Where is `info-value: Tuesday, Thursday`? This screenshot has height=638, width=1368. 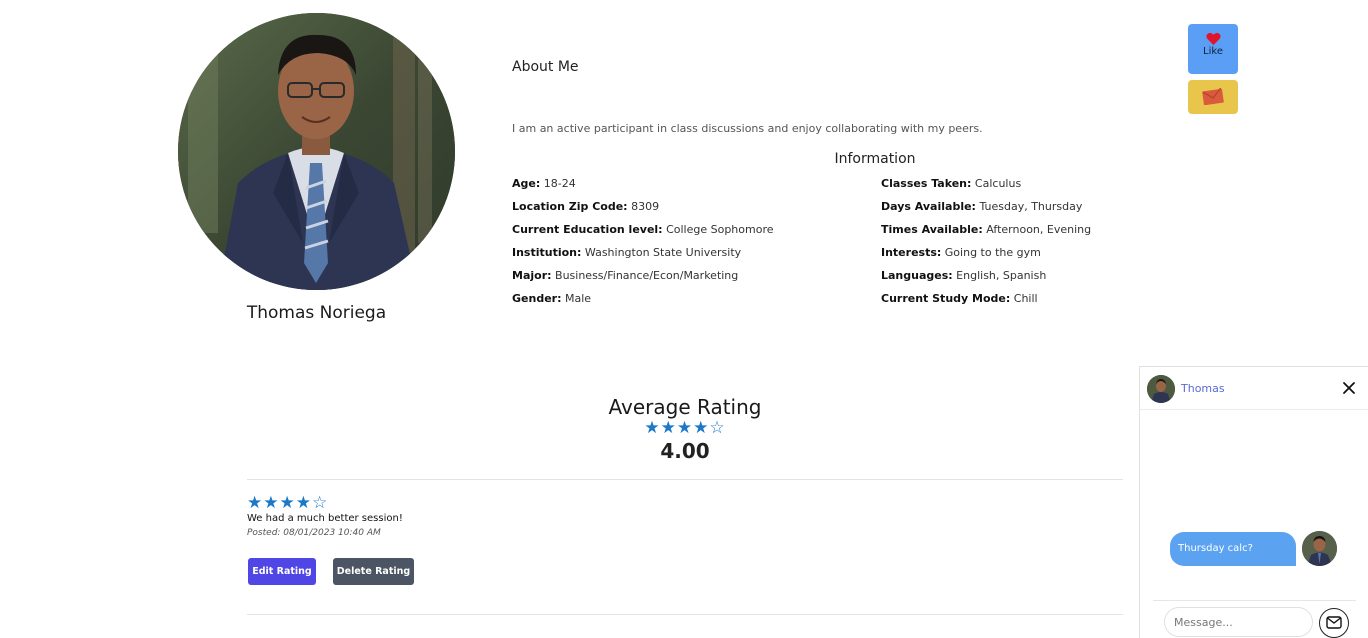 info-value: Tuesday, Thursday is located at coordinates (1031, 206).